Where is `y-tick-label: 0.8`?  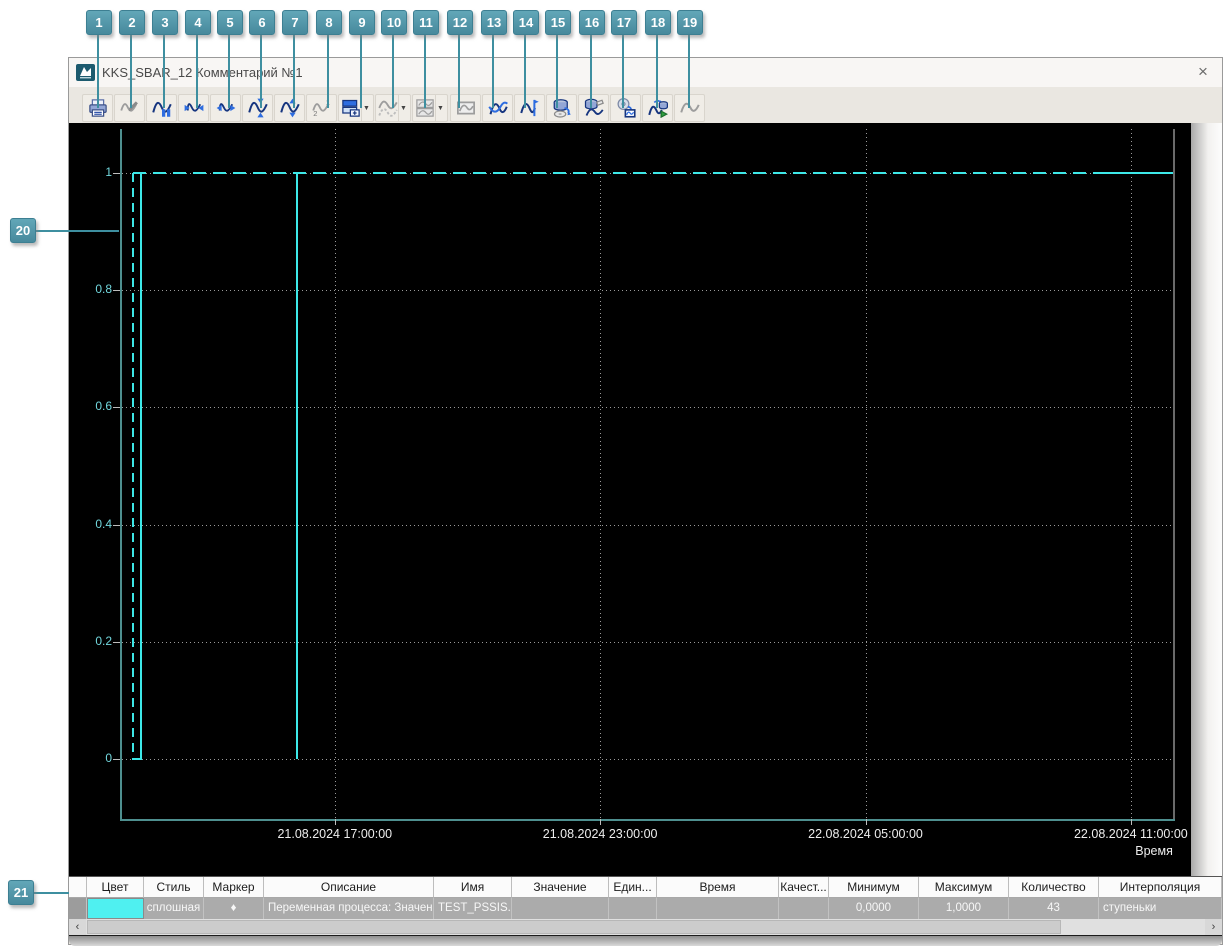
y-tick-label: 0.8 is located at coordinates (103, 289).